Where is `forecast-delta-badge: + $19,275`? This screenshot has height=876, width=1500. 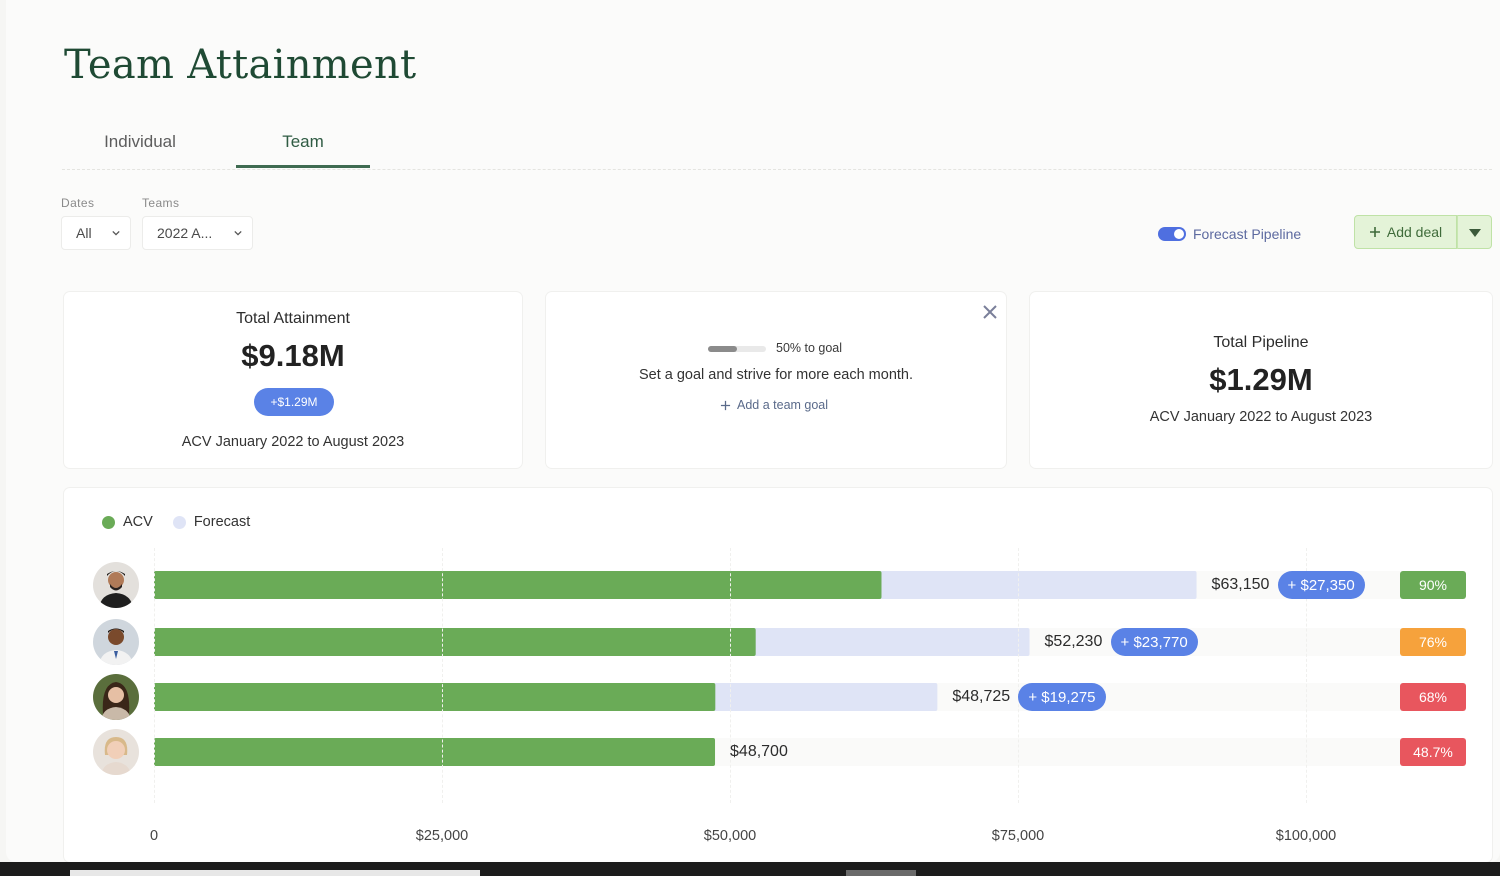 forecast-delta-badge: + $19,275 is located at coordinates (1062, 697).